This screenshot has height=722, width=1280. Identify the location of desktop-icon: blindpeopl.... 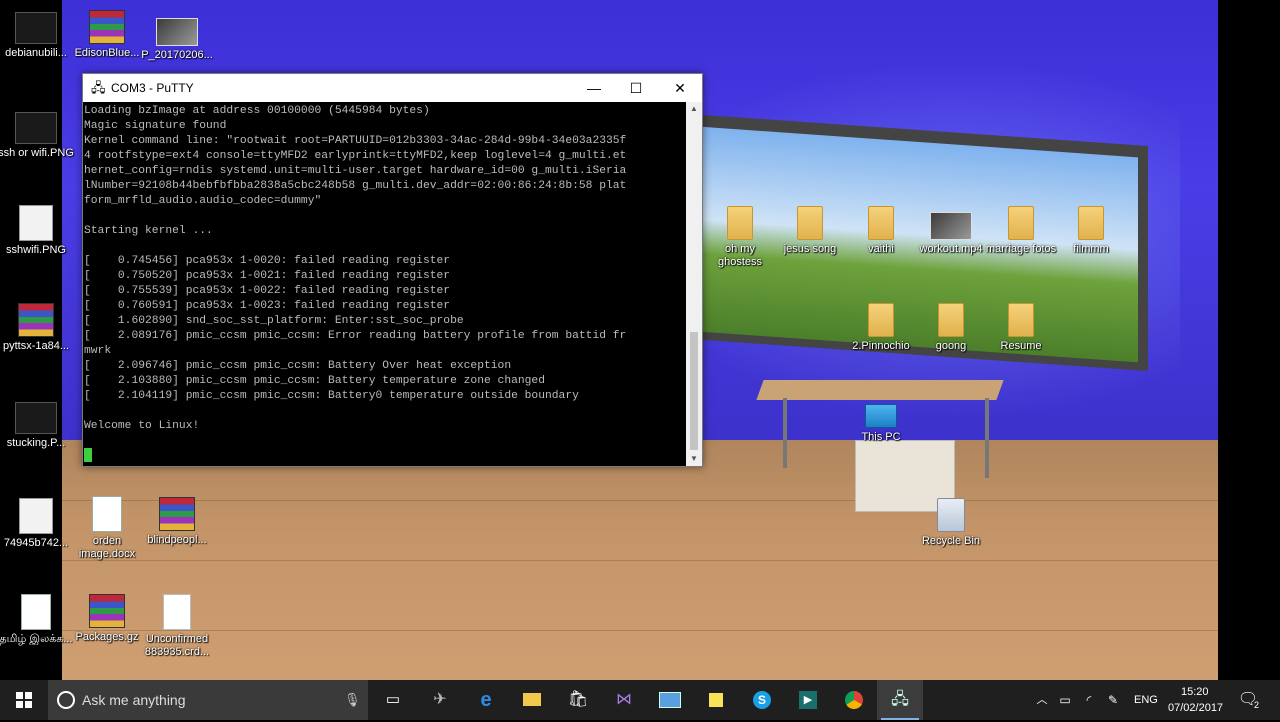
(177, 522).